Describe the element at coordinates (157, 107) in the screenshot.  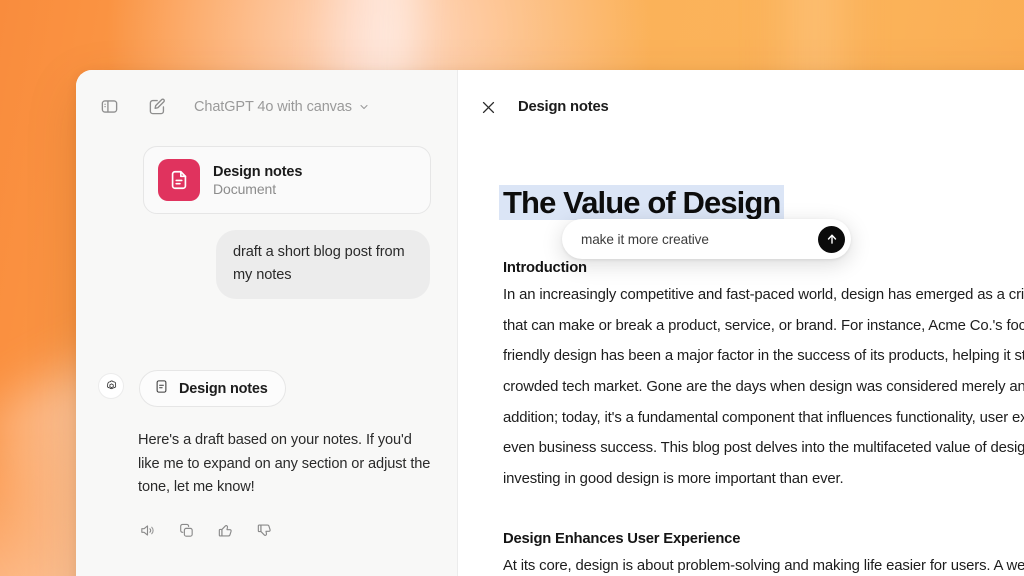
I see `new-chat-compose-button` at that location.